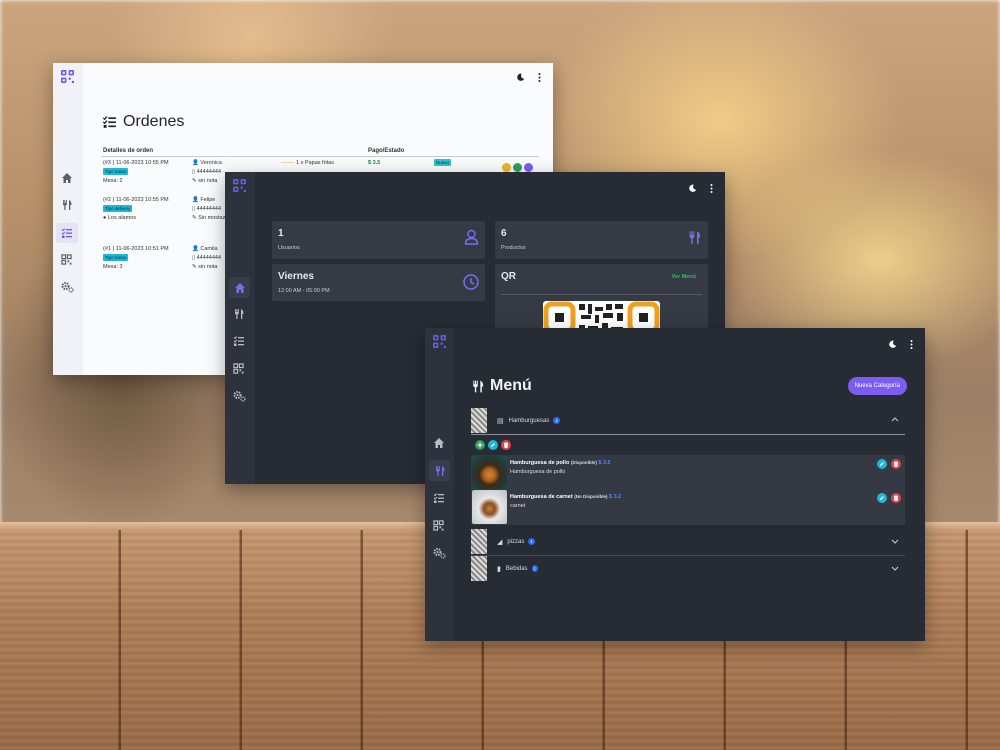 The width and height of the screenshot is (1000, 750). Describe the element at coordinates (556, 420) in the screenshot. I see `category-count-badge: 2` at that location.